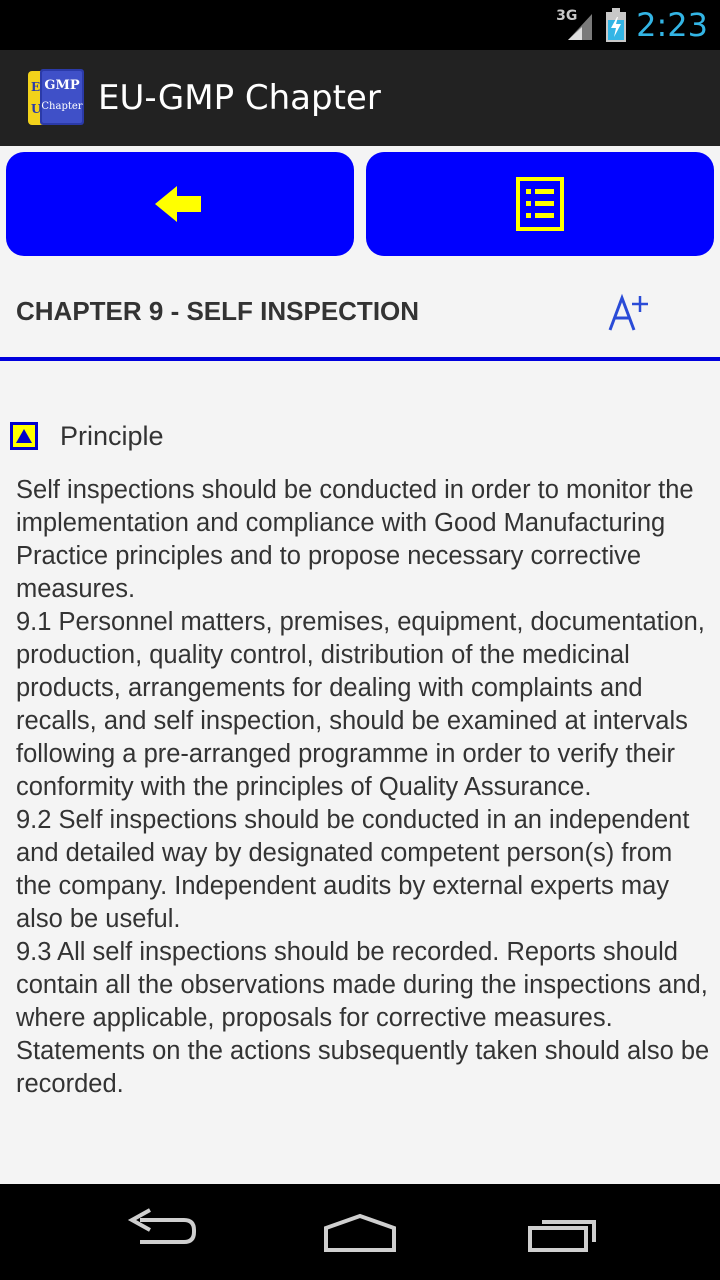 The image size is (720, 1280). I want to click on arrow-left-icon, so click(178, 204).